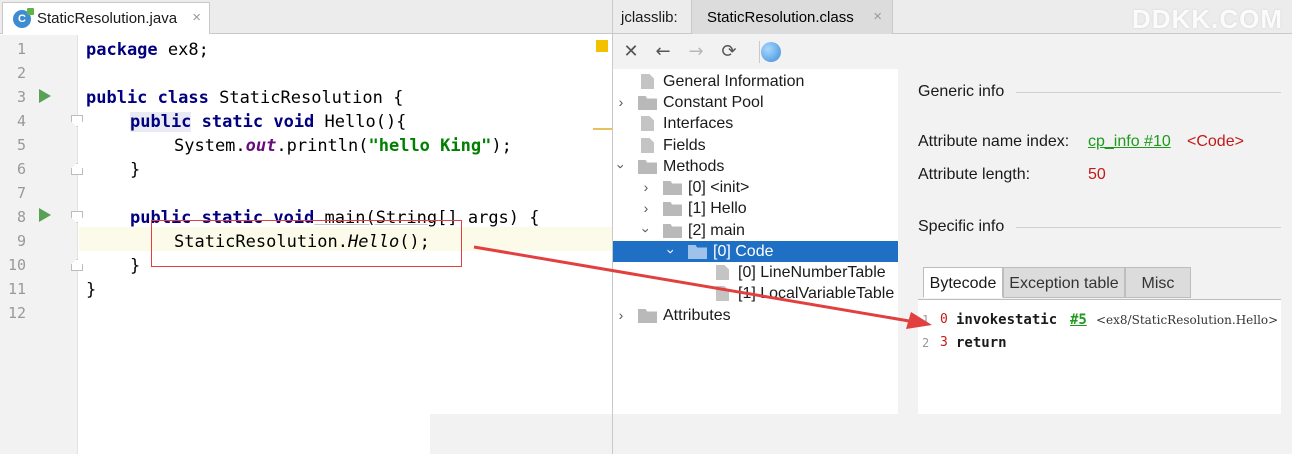 Image resolution: width=1292 pixels, height=454 pixels. What do you see at coordinates (713, 102) in the screenshot?
I see `tree-item-label: Constant Pool` at bounding box center [713, 102].